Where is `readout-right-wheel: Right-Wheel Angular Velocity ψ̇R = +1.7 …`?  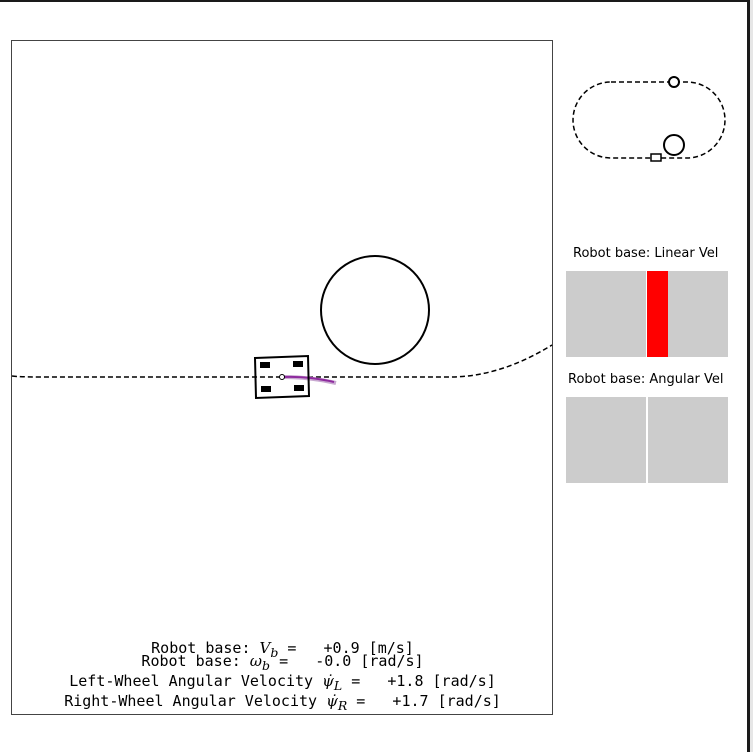 readout-right-wheel: Right-Wheel Angular Velocity ψ̇R = +1.7 … is located at coordinates (282, 702).